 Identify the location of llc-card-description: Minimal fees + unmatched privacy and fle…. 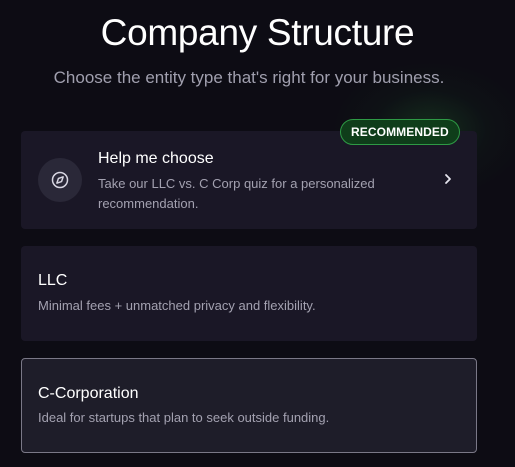
(177, 305).